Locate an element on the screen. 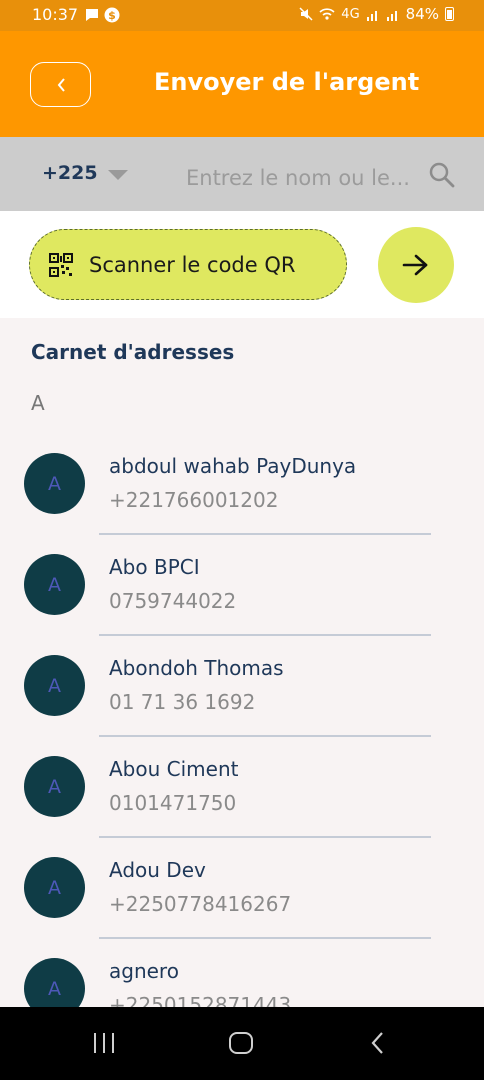 This screenshot has height=1080, width=484. chat-icon is located at coordinates (92, 15).